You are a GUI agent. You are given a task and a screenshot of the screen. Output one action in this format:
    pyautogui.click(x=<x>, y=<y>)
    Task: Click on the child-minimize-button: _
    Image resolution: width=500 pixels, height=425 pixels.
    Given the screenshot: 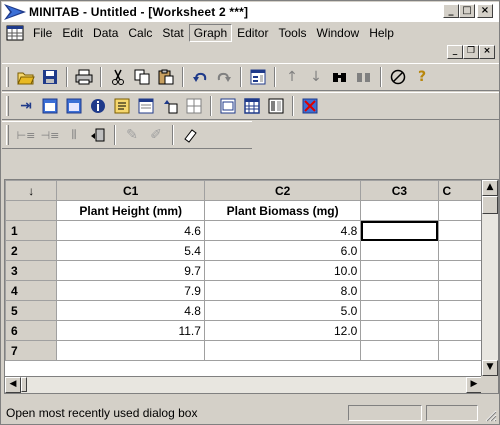 What is the action you would take?
    pyautogui.click(x=455, y=52)
    